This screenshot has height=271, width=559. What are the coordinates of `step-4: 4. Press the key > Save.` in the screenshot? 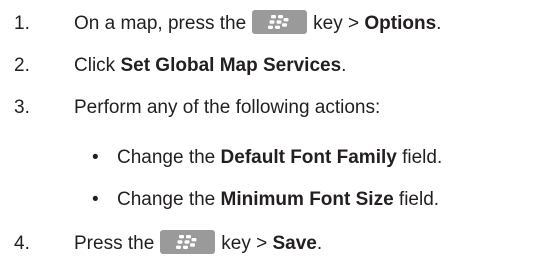 It's located at (279, 244).